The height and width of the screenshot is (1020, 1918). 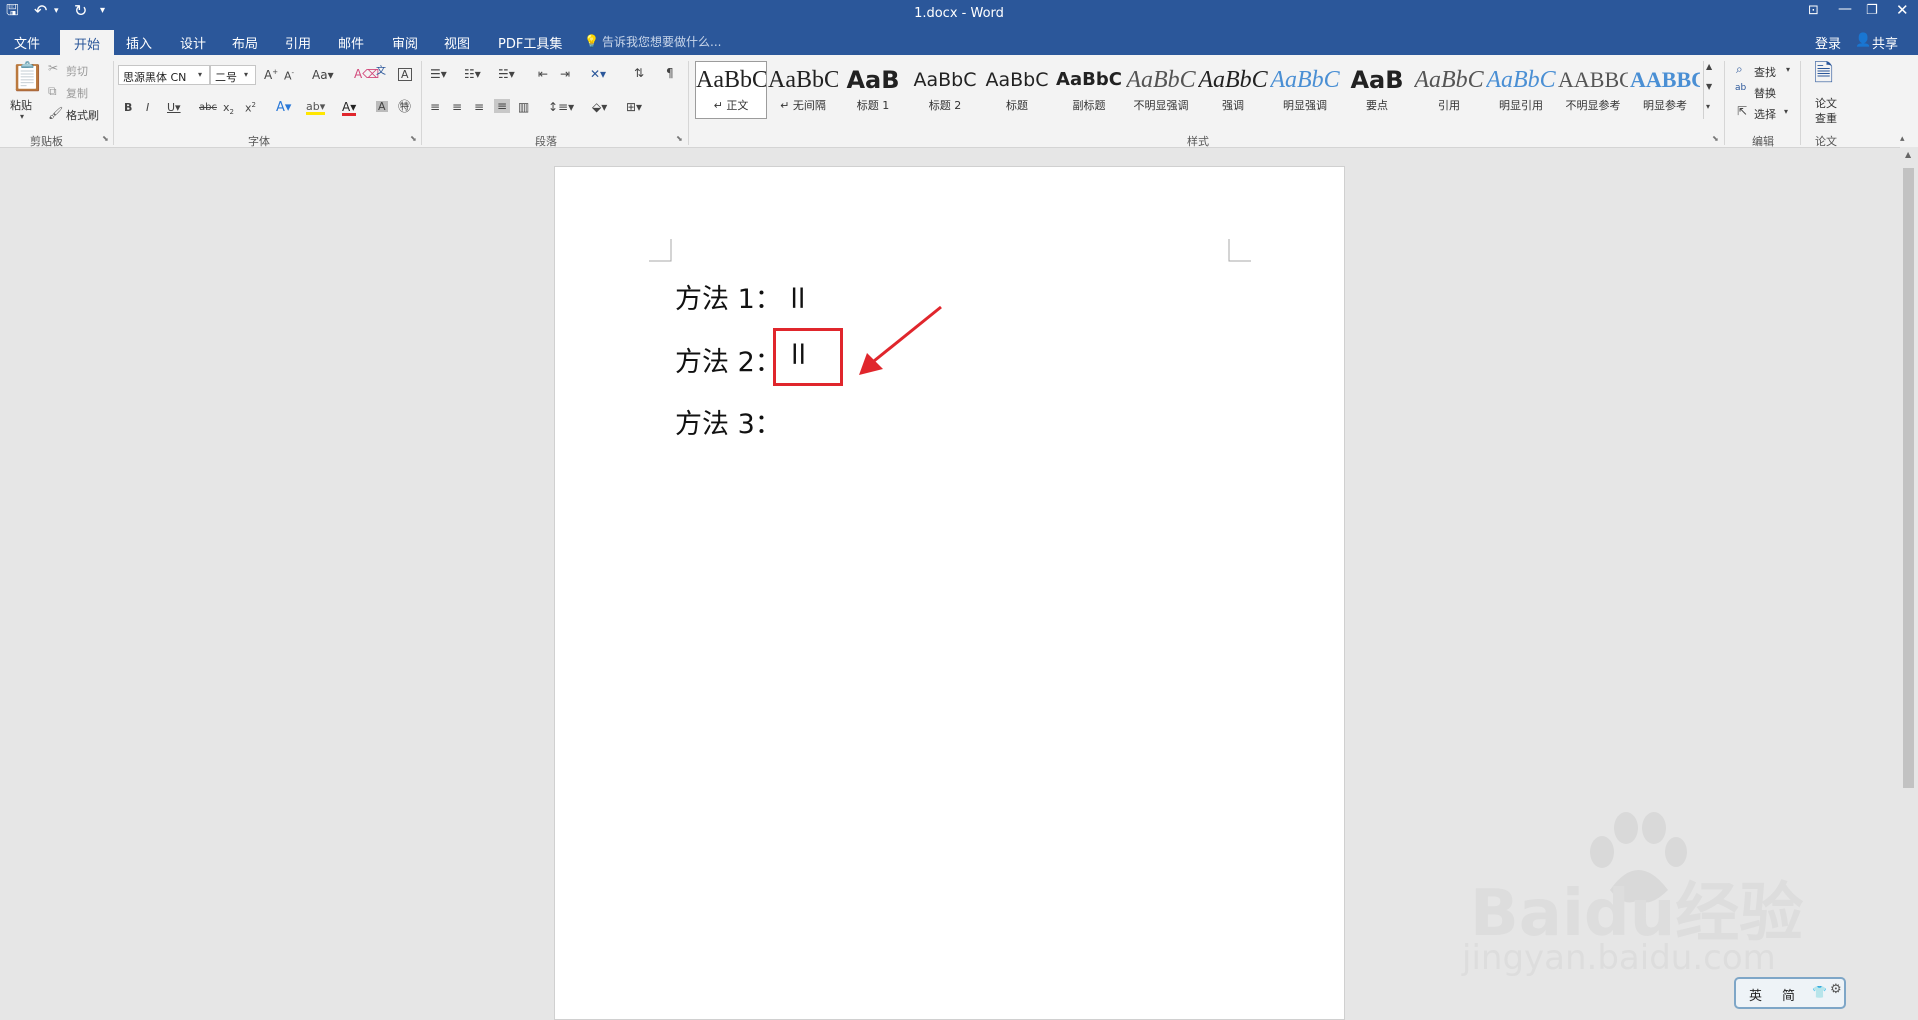 What do you see at coordinates (1521, 90) in the screenshot?
I see `style-intense-quote: AaBbC 明显引用` at bounding box center [1521, 90].